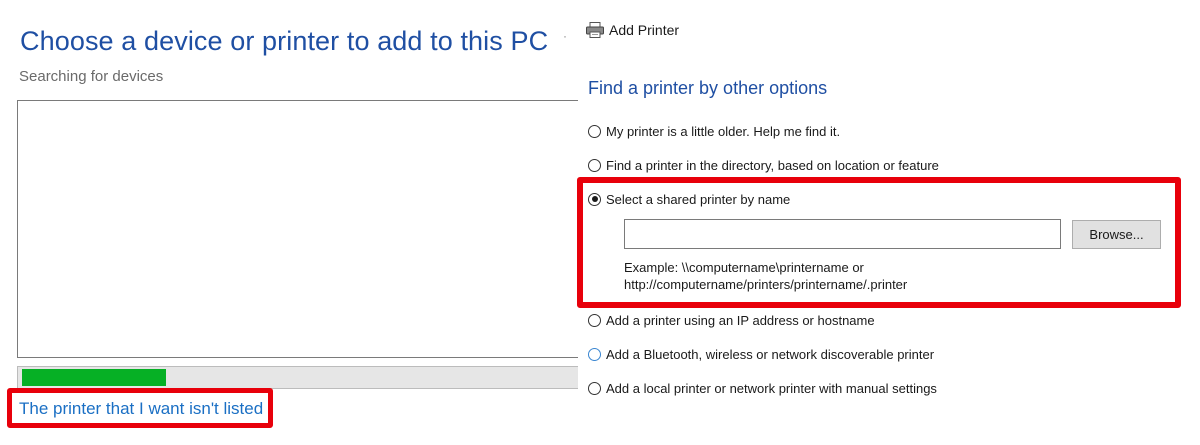  Describe the element at coordinates (708, 88) in the screenshot. I see `section-heading: Find a printer by other options` at that location.